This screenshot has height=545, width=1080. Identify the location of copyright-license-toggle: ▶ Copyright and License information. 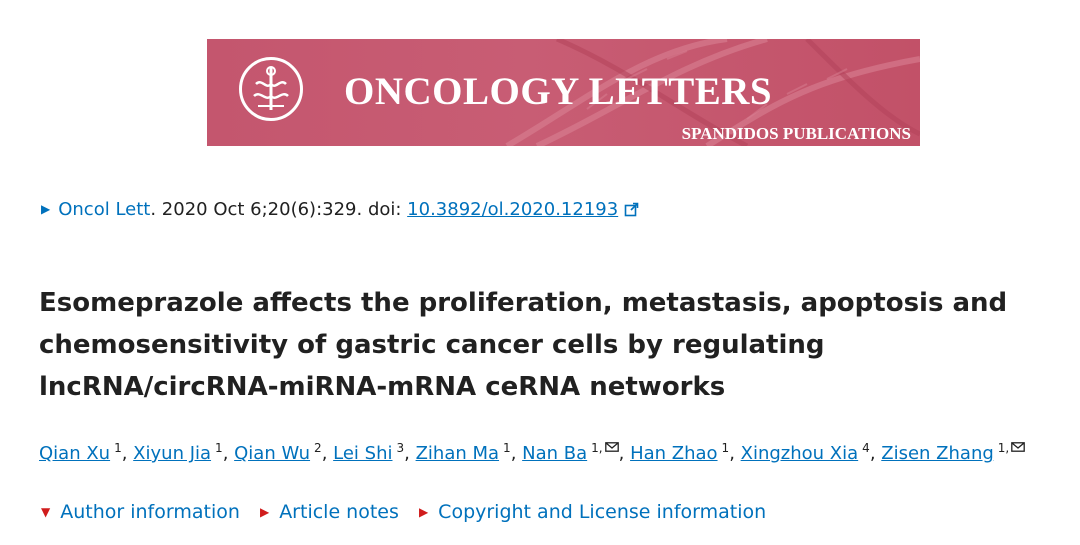
(592, 512).